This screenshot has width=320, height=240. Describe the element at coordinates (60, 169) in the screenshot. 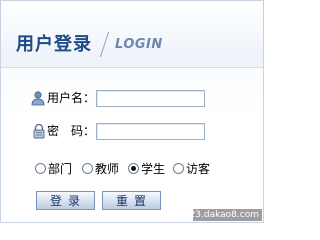

I see `role-label-department: 部门` at that location.